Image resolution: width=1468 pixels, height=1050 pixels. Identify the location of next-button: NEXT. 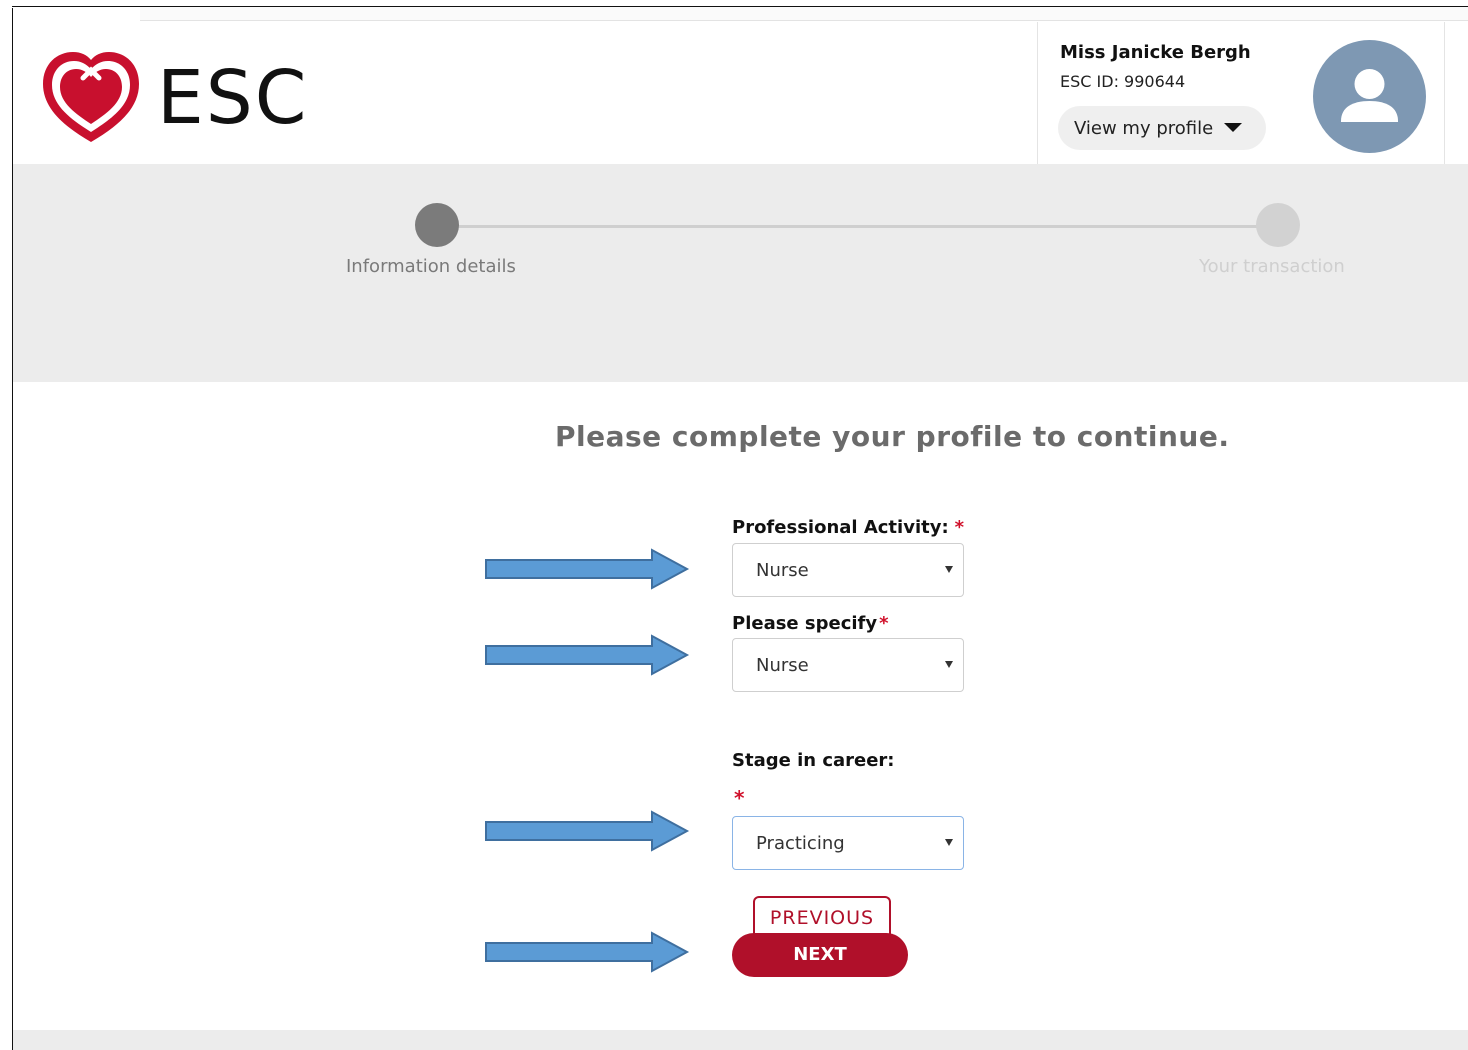
(820, 955).